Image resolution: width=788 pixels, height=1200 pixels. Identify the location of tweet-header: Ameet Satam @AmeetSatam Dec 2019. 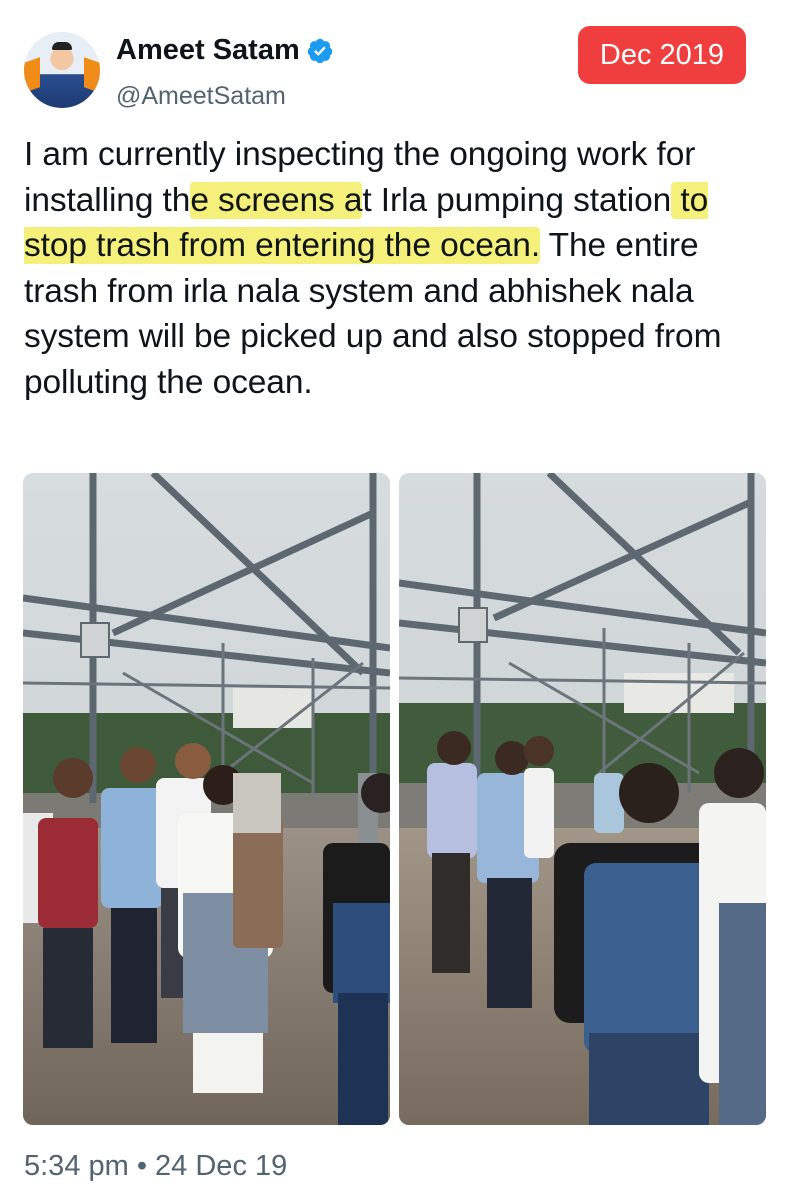
(394, 60).